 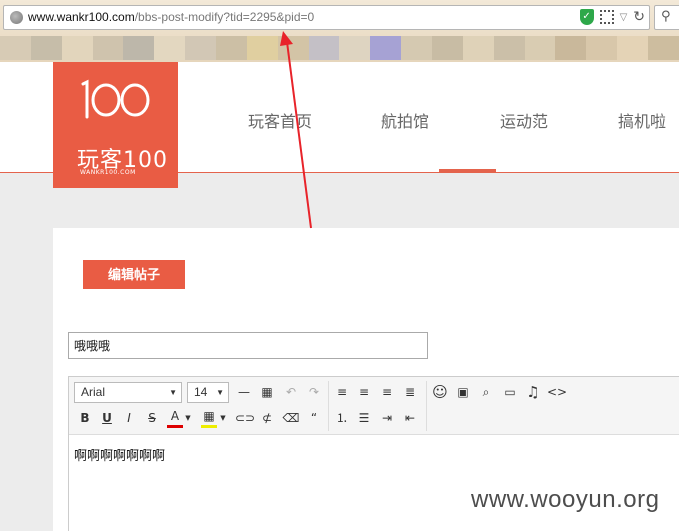 I want to click on font-size-select: 14 ▼, so click(x=208, y=392).